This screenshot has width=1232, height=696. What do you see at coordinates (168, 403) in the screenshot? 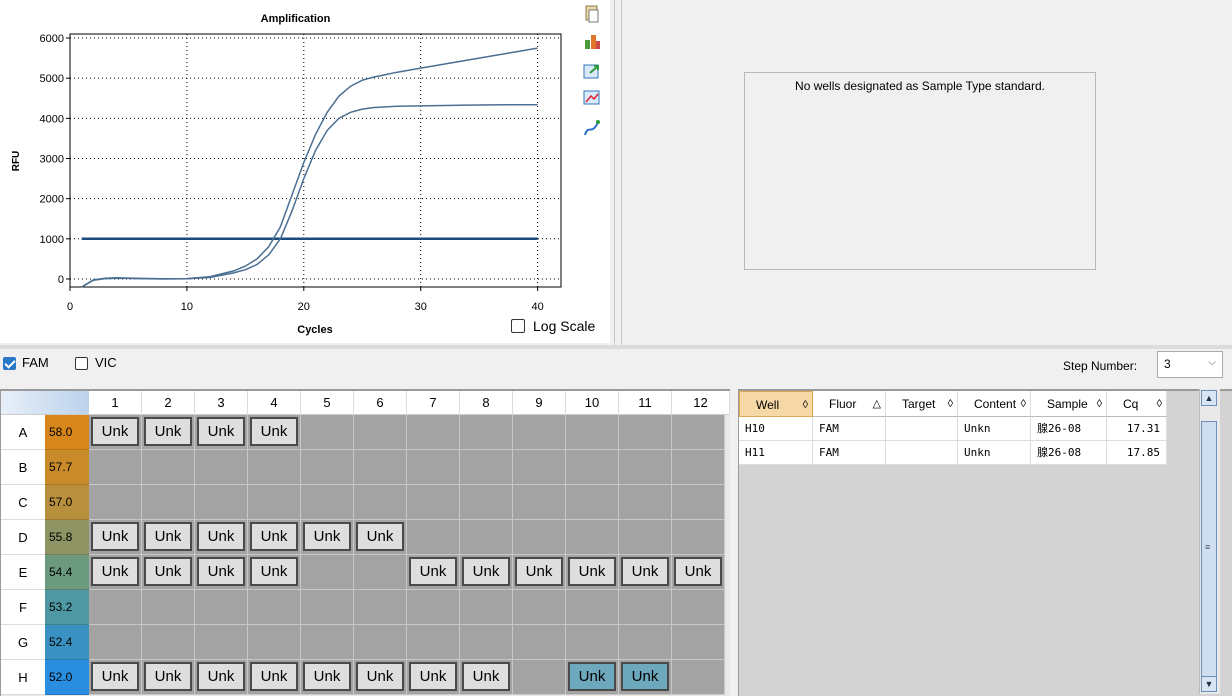
I see `plate-column-header: 2` at bounding box center [168, 403].